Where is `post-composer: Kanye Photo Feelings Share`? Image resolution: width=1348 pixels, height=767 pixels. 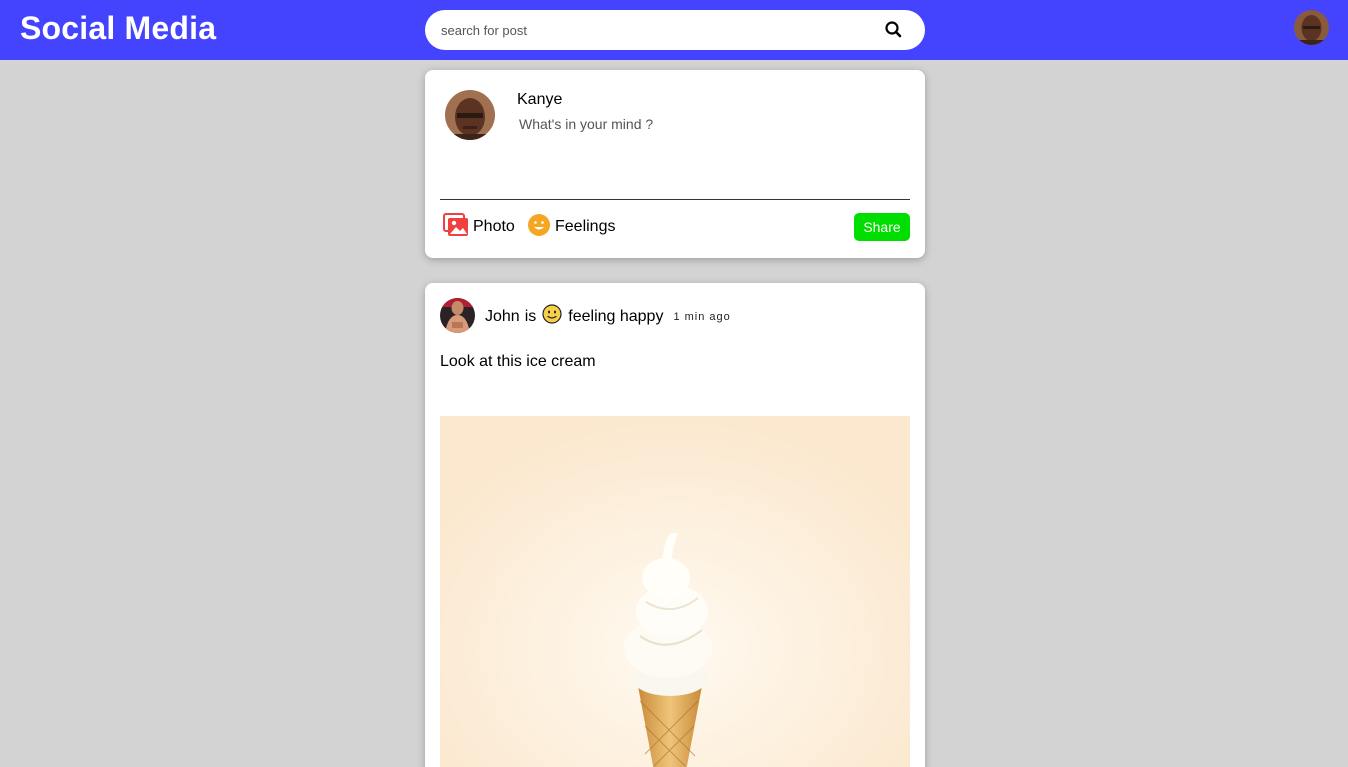
post-composer: Kanye Photo Feelings Share is located at coordinates (675, 164).